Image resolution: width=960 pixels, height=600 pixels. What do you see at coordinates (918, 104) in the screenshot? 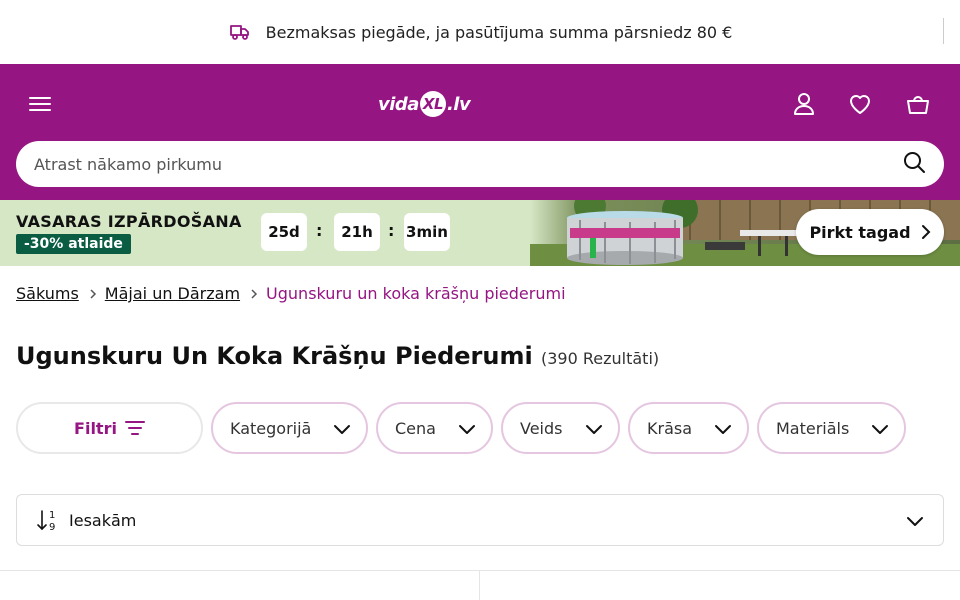
I see `cart-basket-icon` at bounding box center [918, 104].